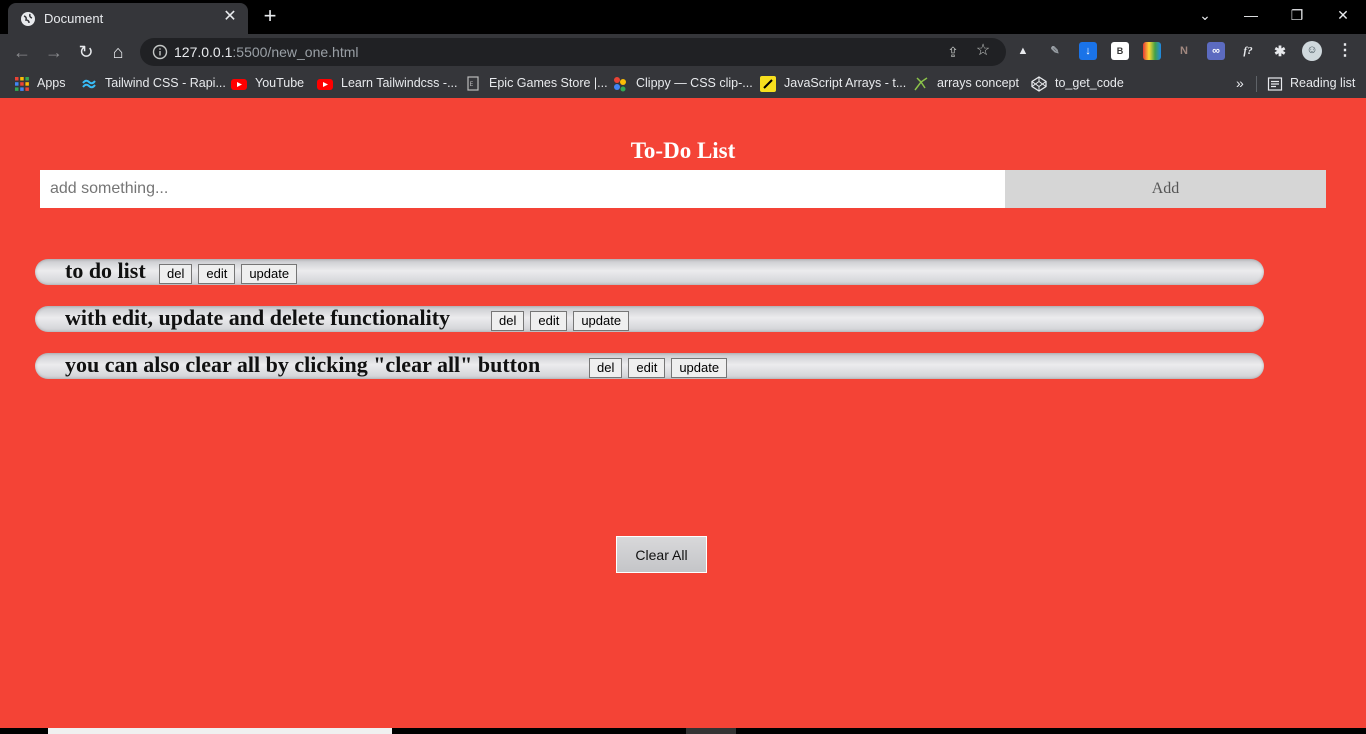 This screenshot has height=734, width=1366. I want to click on reading-list-button: Reading list, so click(1322, 84).